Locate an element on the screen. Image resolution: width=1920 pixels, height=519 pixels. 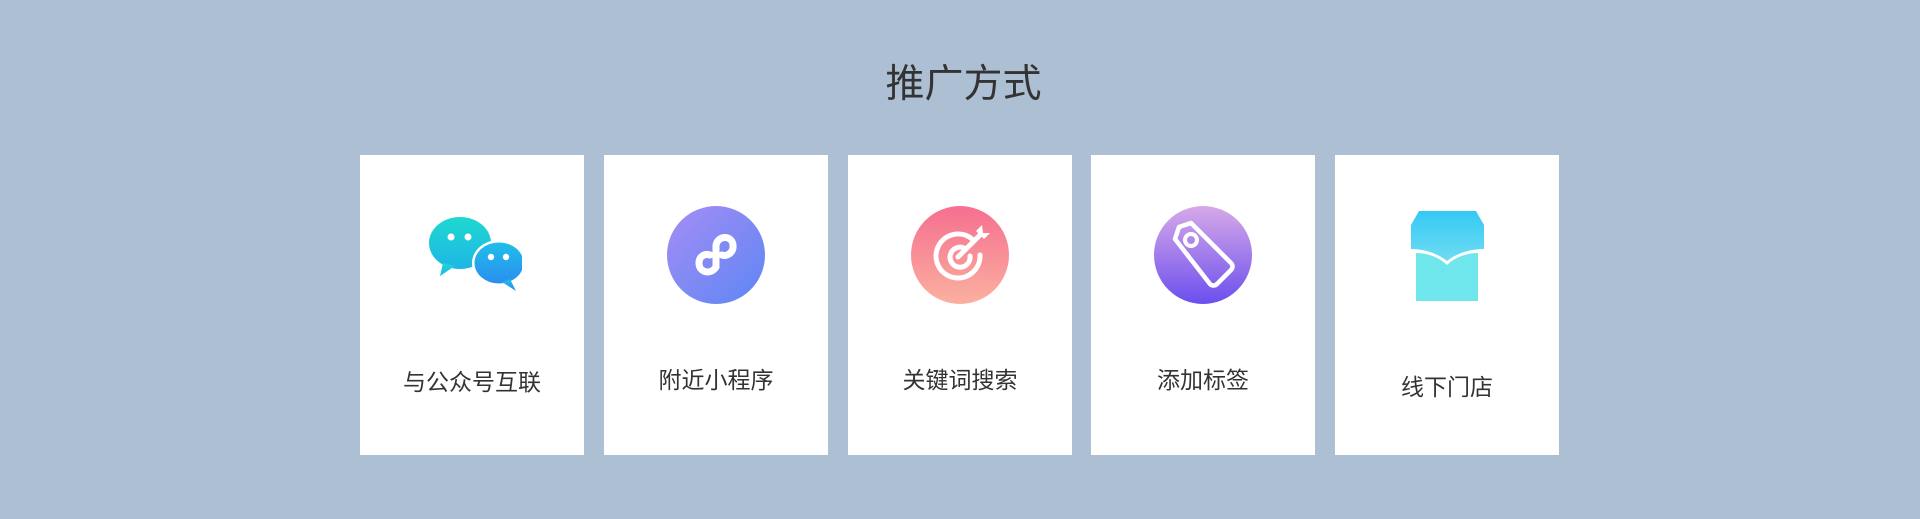
card-label: 附近小程序 is located at coordinates (716, 381).